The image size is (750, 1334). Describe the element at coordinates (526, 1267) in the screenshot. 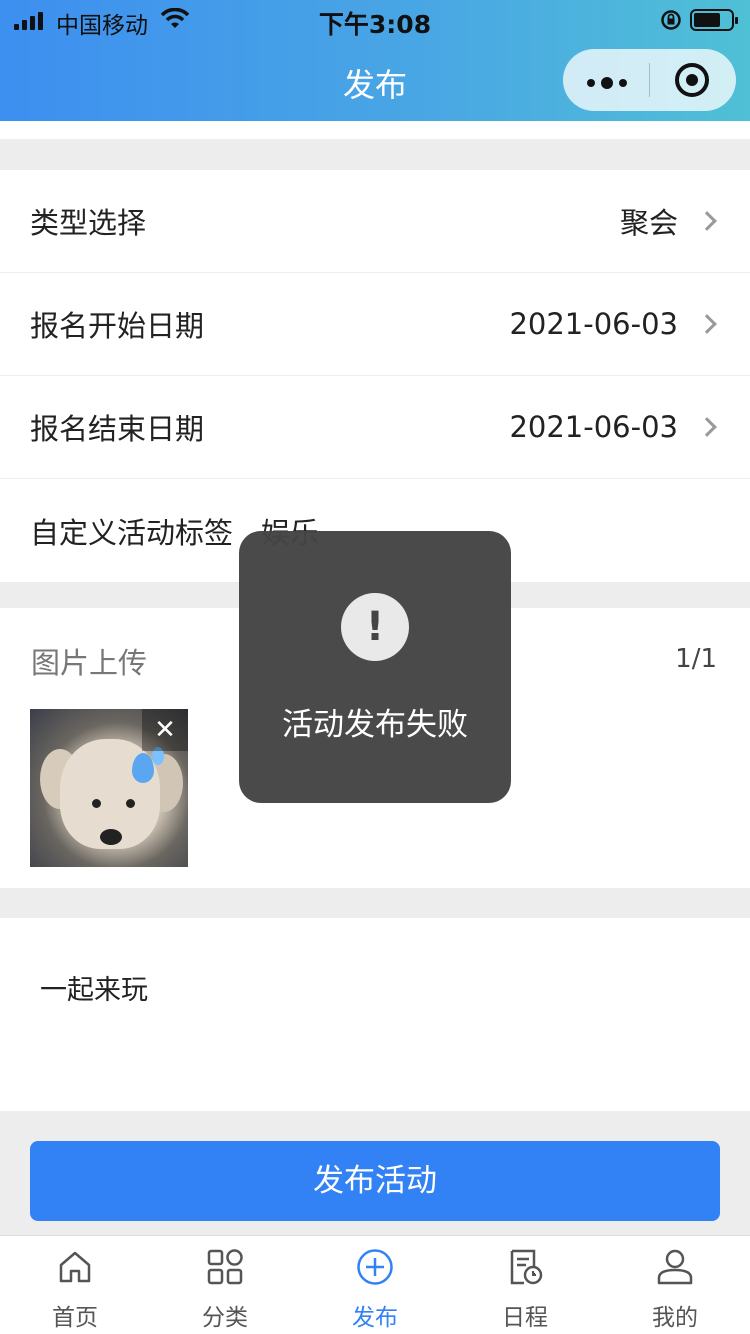

I see `schedule-icon` at that location.